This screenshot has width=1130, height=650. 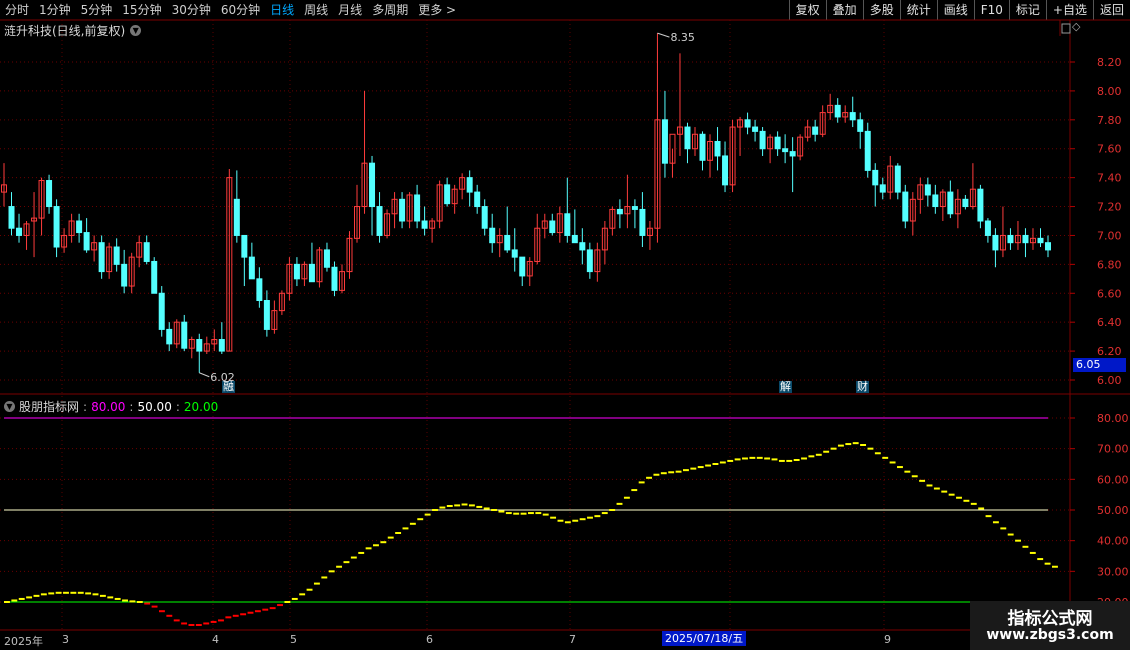 I want to click on watermark-title: 指标公式网, so click(x=1050, y=619).